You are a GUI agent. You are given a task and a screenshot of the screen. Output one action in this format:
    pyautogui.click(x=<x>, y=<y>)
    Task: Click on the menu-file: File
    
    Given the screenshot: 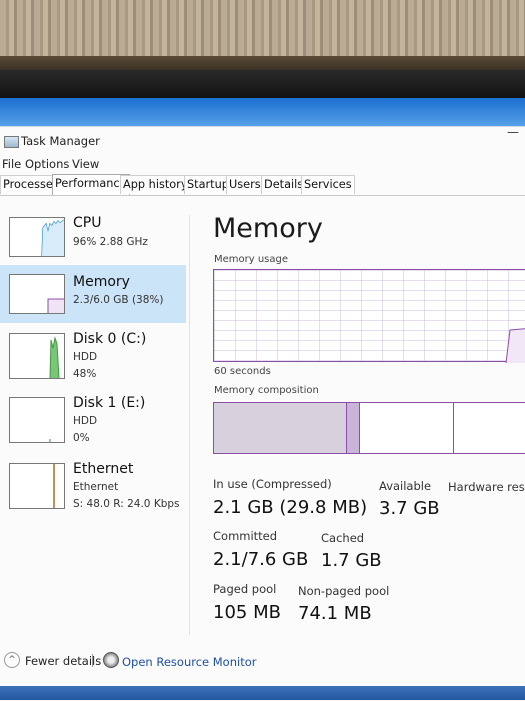 What is the action you would take?
    pyautogui.click(x=11, y=164)
    